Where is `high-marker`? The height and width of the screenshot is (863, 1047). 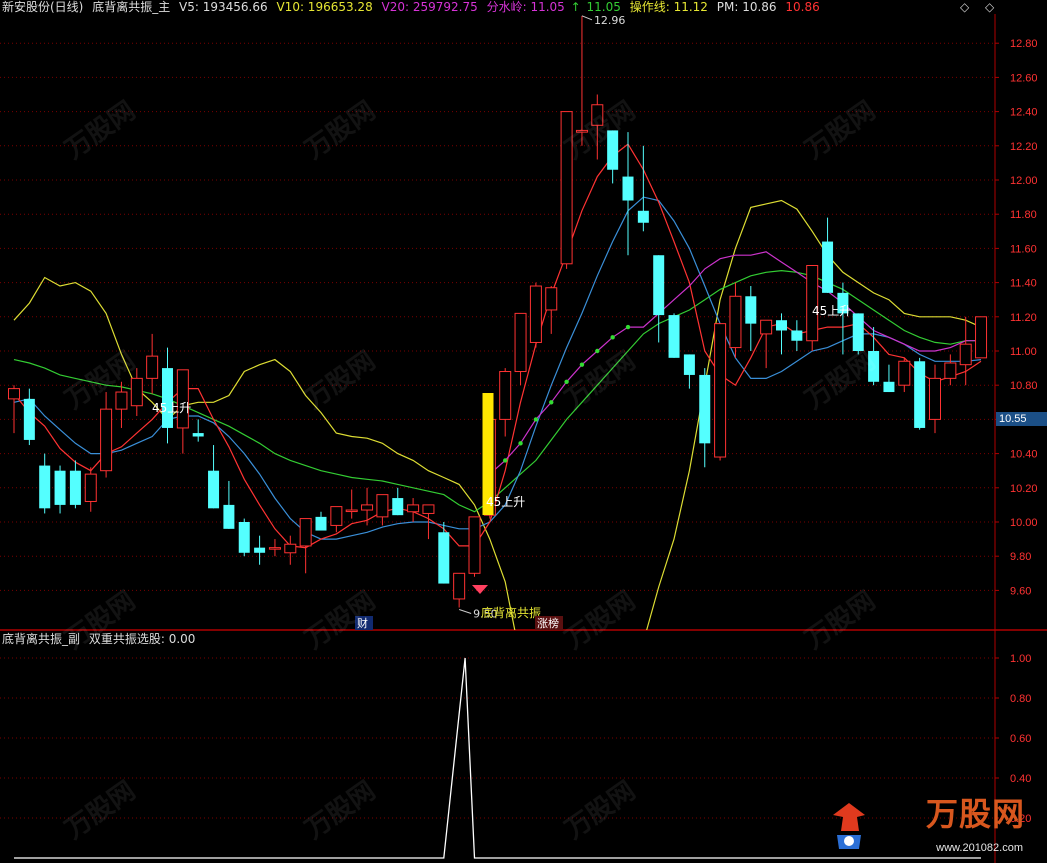
high-marker is located at coordinates (587, 18).